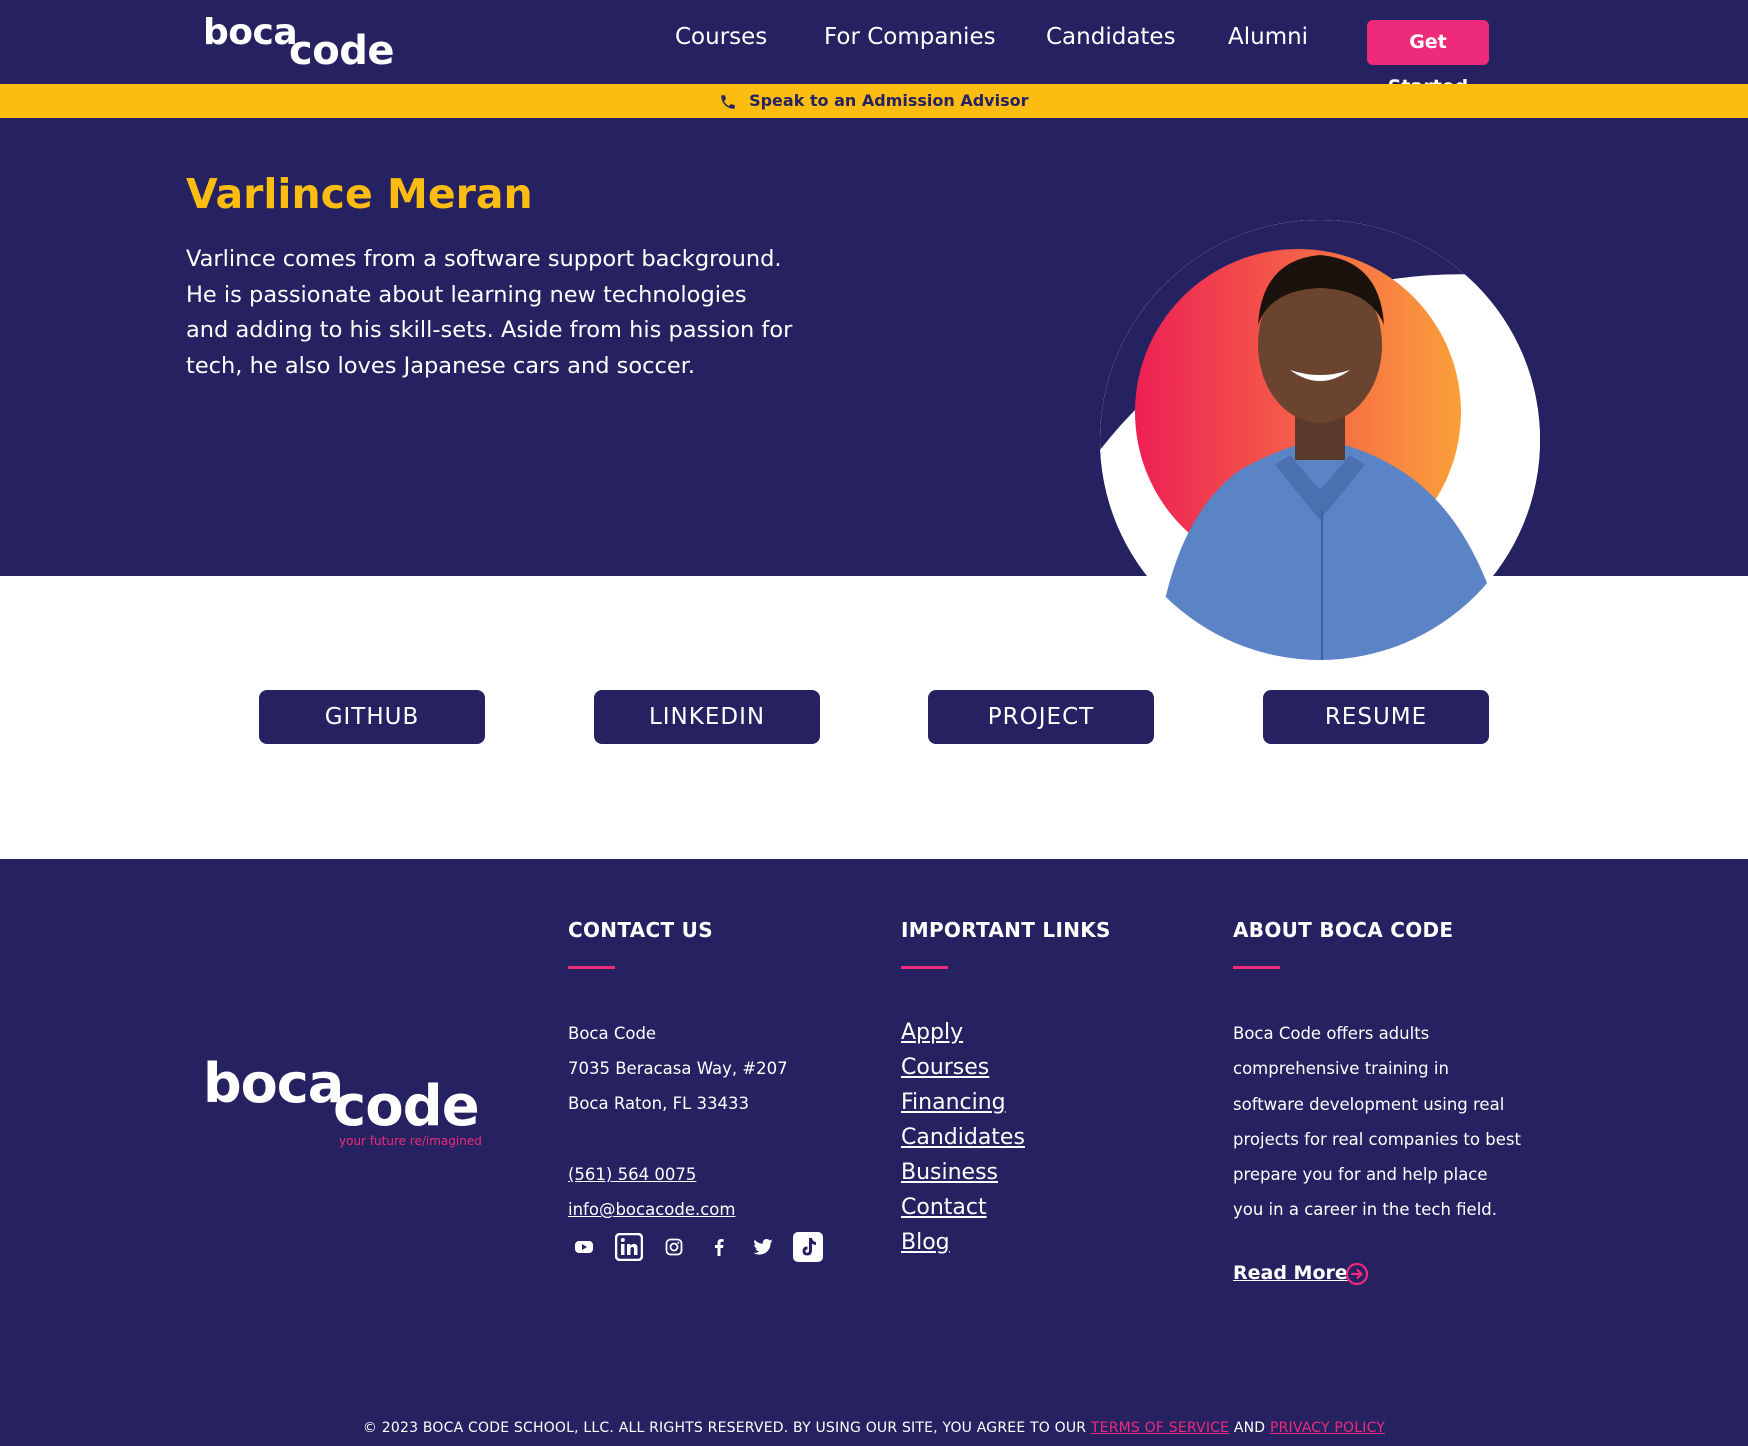 This screenshot has height=1446, width=1748. What do you see at coordinates (953, 1102) in the screenshot?
I see `footer-link-financing: Financing` at bounding box center [953, 1102].